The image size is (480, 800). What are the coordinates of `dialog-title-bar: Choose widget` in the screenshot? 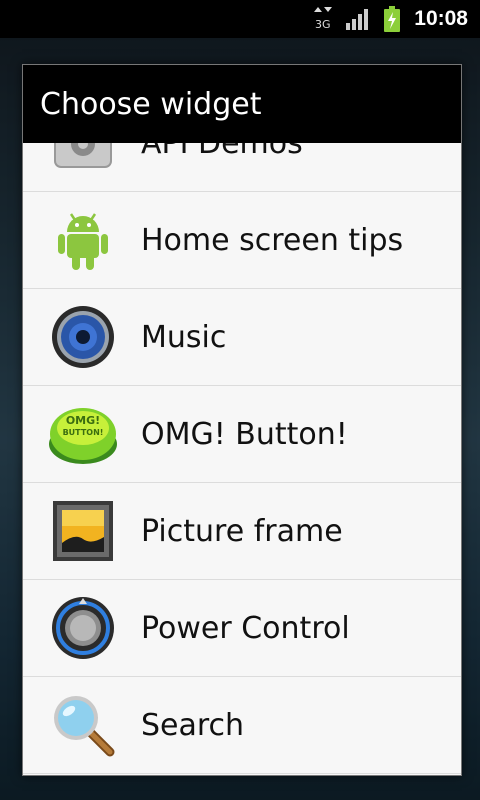 It's located at (242, 104).